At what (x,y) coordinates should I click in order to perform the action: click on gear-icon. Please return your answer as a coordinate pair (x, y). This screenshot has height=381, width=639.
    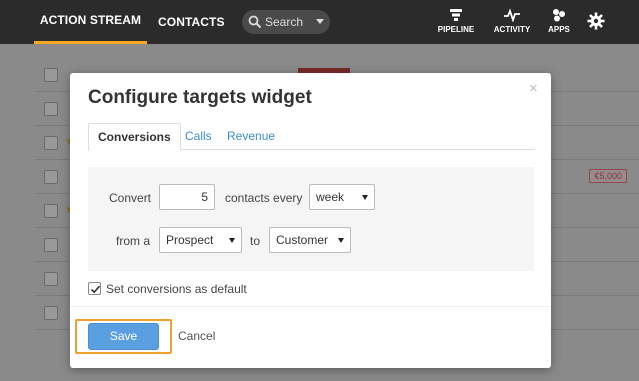
    Looking at the image, I should click on (596, 21).